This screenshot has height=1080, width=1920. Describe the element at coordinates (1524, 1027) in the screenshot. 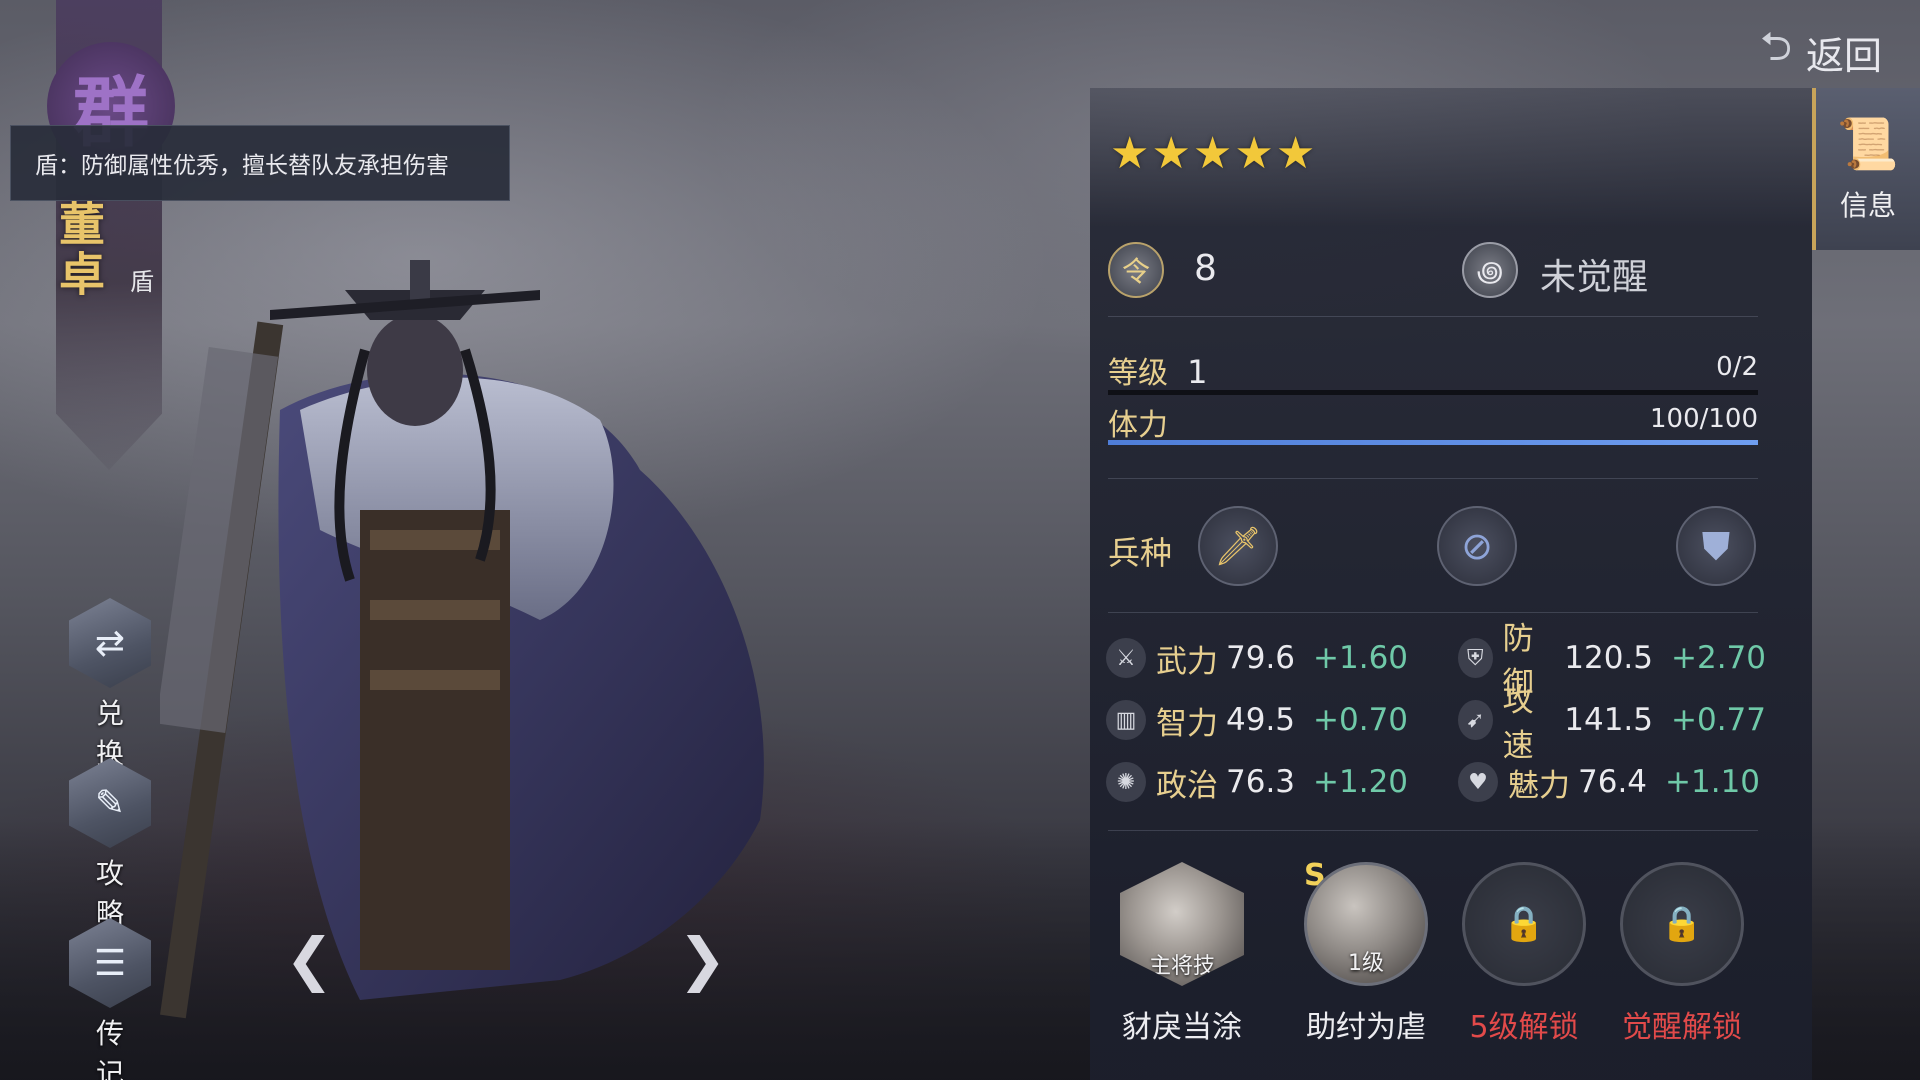

I see `skill-unlock-text: 5级解锁` at that location.